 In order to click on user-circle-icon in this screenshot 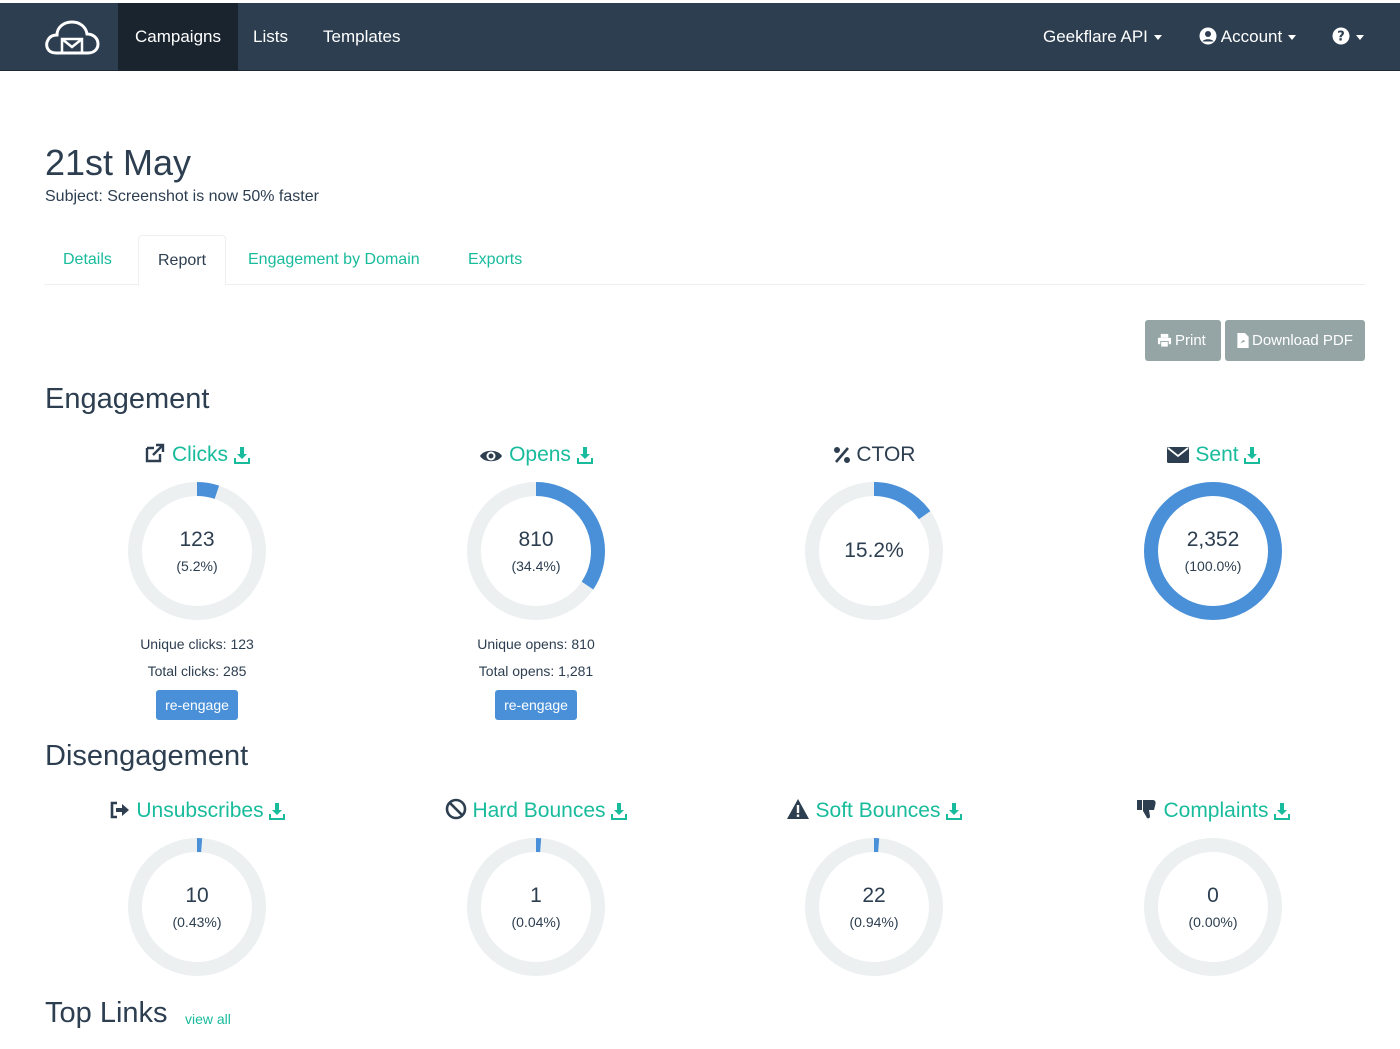, I will do `click(1208, 36)`.